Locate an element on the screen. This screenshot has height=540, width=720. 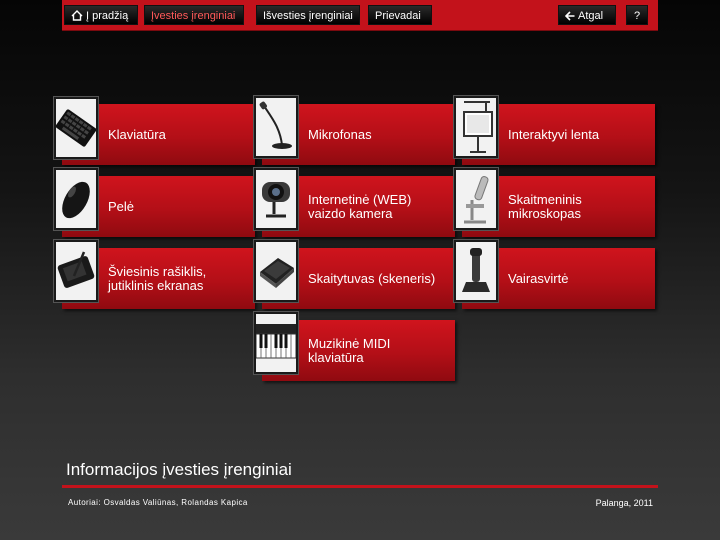
tablet-icon is located at coordinates (76, 271).